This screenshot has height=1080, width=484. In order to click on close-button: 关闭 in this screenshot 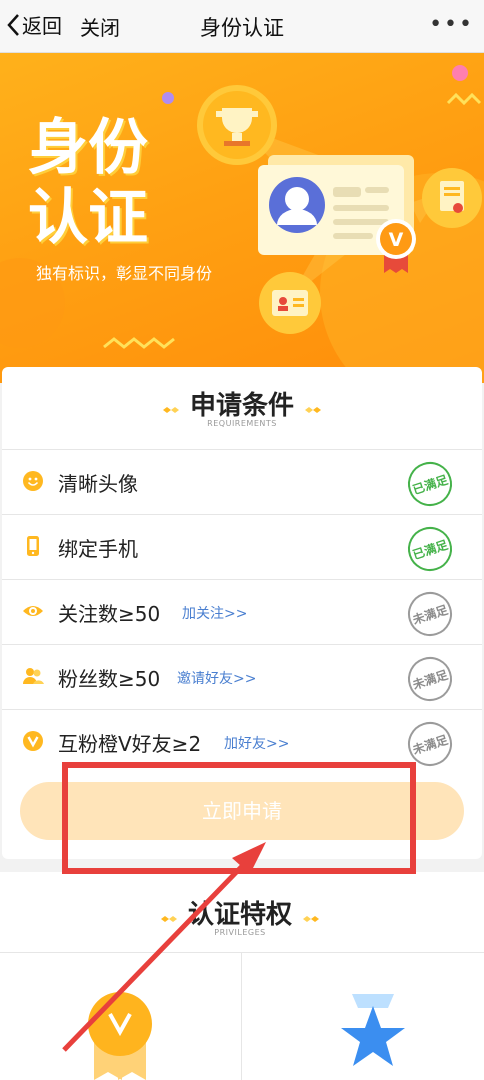, I will do `click(100, 26)`.